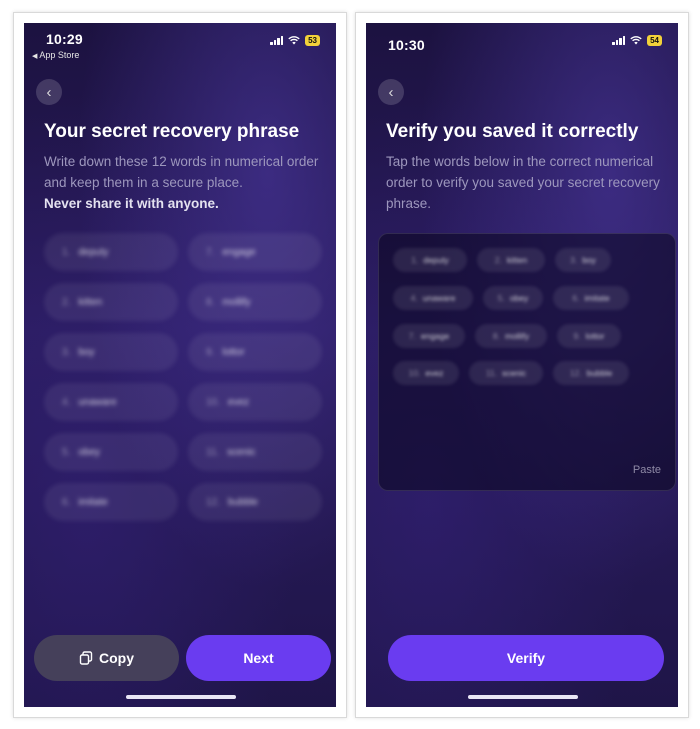  Describe the element at coordinates (183, 658) in the screenshot. I see `action-buttons: Copy Next` at that location.